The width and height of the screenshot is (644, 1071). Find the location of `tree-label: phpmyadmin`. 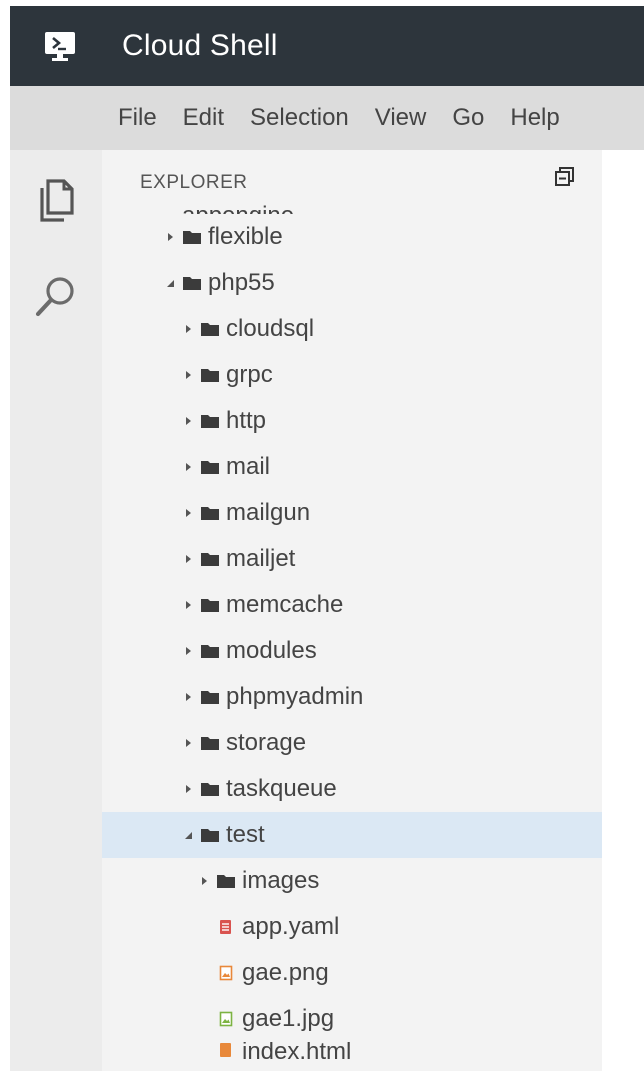

tree-label: phpmyadmin is located at coordinates (295, 696).